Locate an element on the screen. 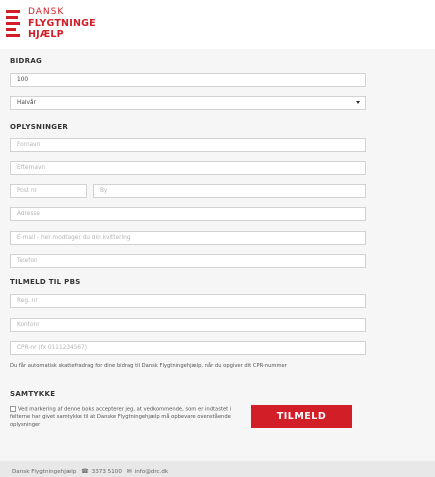  frequency-selected-value: Halvår is located at coordinates (26, 103).